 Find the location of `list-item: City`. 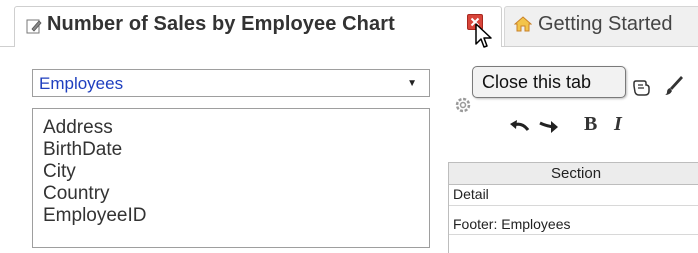

list-item: City is located at coordinates (59, 172).